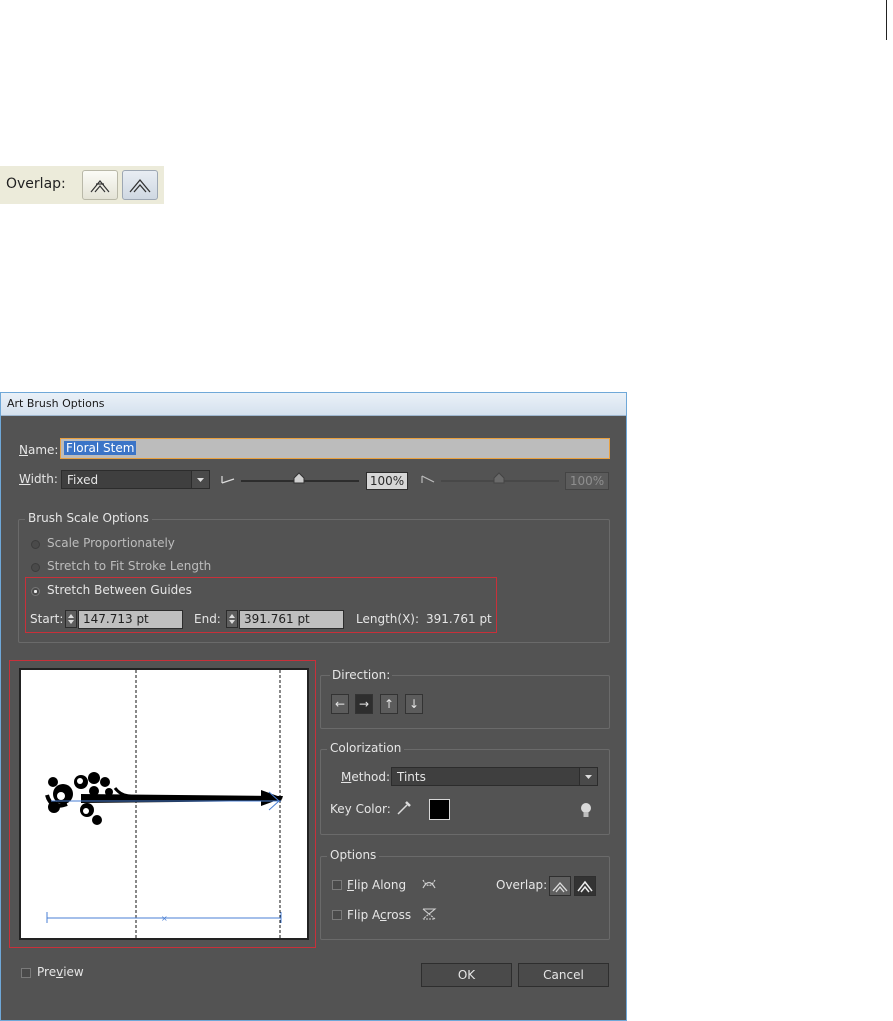  Describe the element at coordinates (232, 619) in the screenshot. I see `end-stepper` at that location.